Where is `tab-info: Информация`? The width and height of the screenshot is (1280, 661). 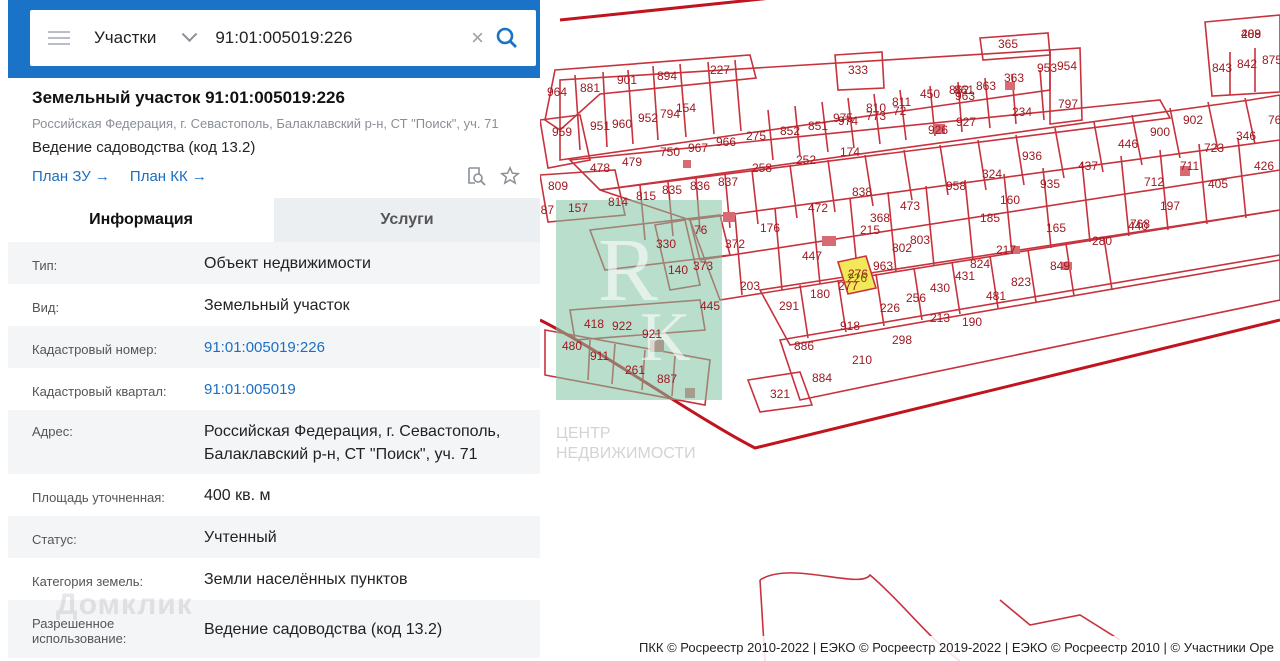
tab-info: Информация is located at coordinates (141, 220).